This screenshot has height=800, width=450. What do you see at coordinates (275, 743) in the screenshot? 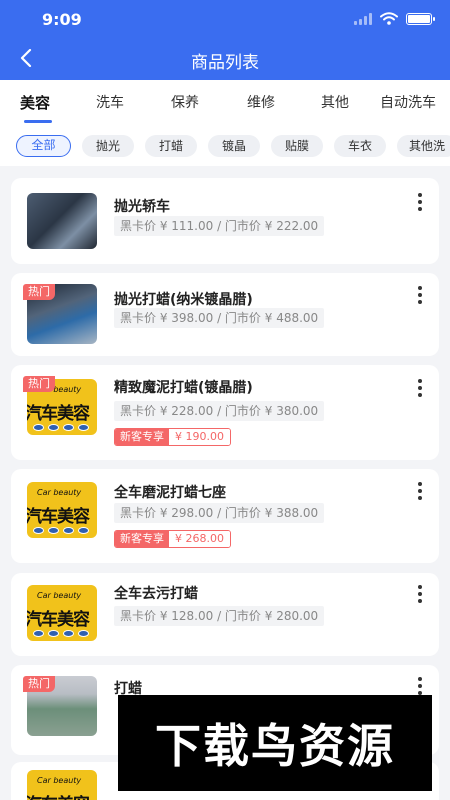
I see `watermark-overlay: 下载鸟资源` at bounding box center [275, 743].